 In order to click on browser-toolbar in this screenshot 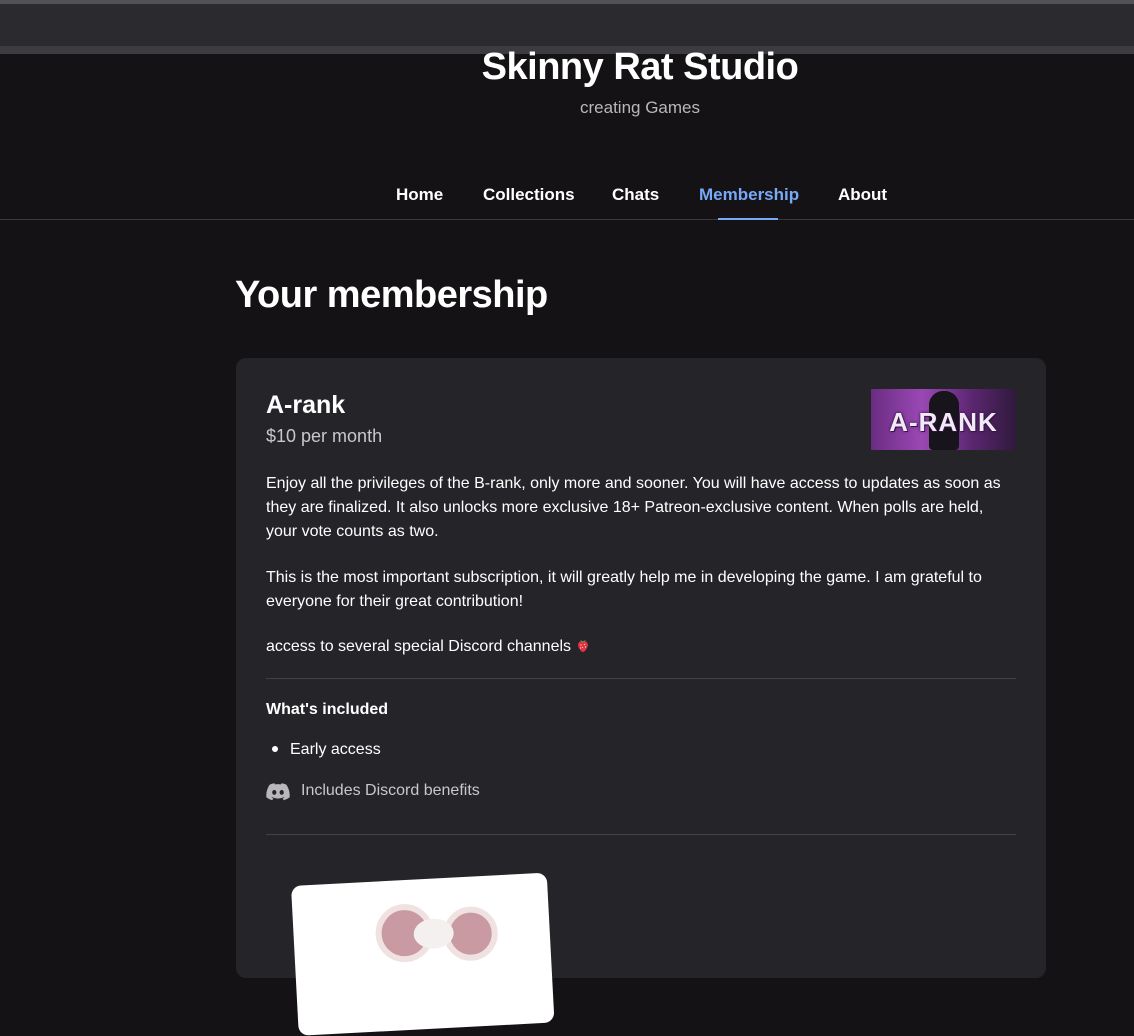, I will do `click(567, 25)`.